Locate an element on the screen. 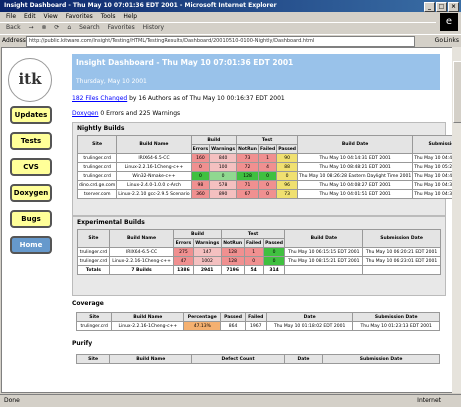 This screenshot has height=407, width=461. bugs-button: Bugs is located at coordinates (31, 219).